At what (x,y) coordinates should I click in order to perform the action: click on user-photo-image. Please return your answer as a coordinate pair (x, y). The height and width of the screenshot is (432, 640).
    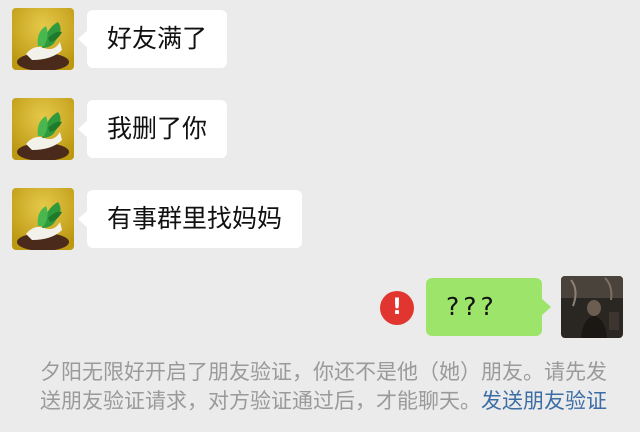
    Looking at the image, I should click on (592, 307).